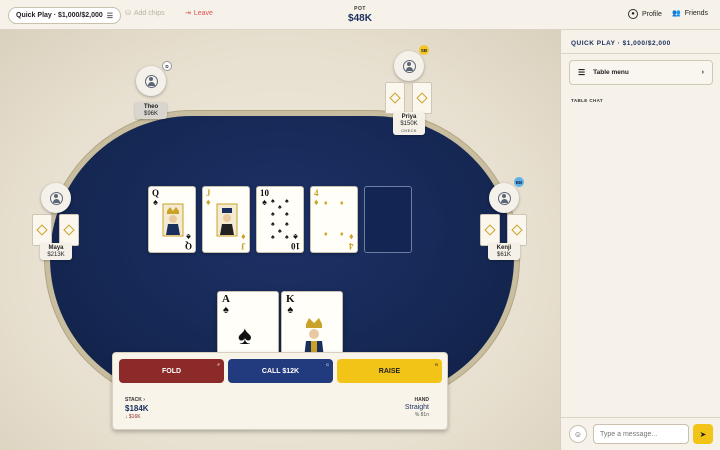 This screenshot has width=720, height=450. I want to click on community-card-four-diamonds: 4 ♦ ♦ ♦ ♦ ♦ 4 ♦, so click(334, 219).